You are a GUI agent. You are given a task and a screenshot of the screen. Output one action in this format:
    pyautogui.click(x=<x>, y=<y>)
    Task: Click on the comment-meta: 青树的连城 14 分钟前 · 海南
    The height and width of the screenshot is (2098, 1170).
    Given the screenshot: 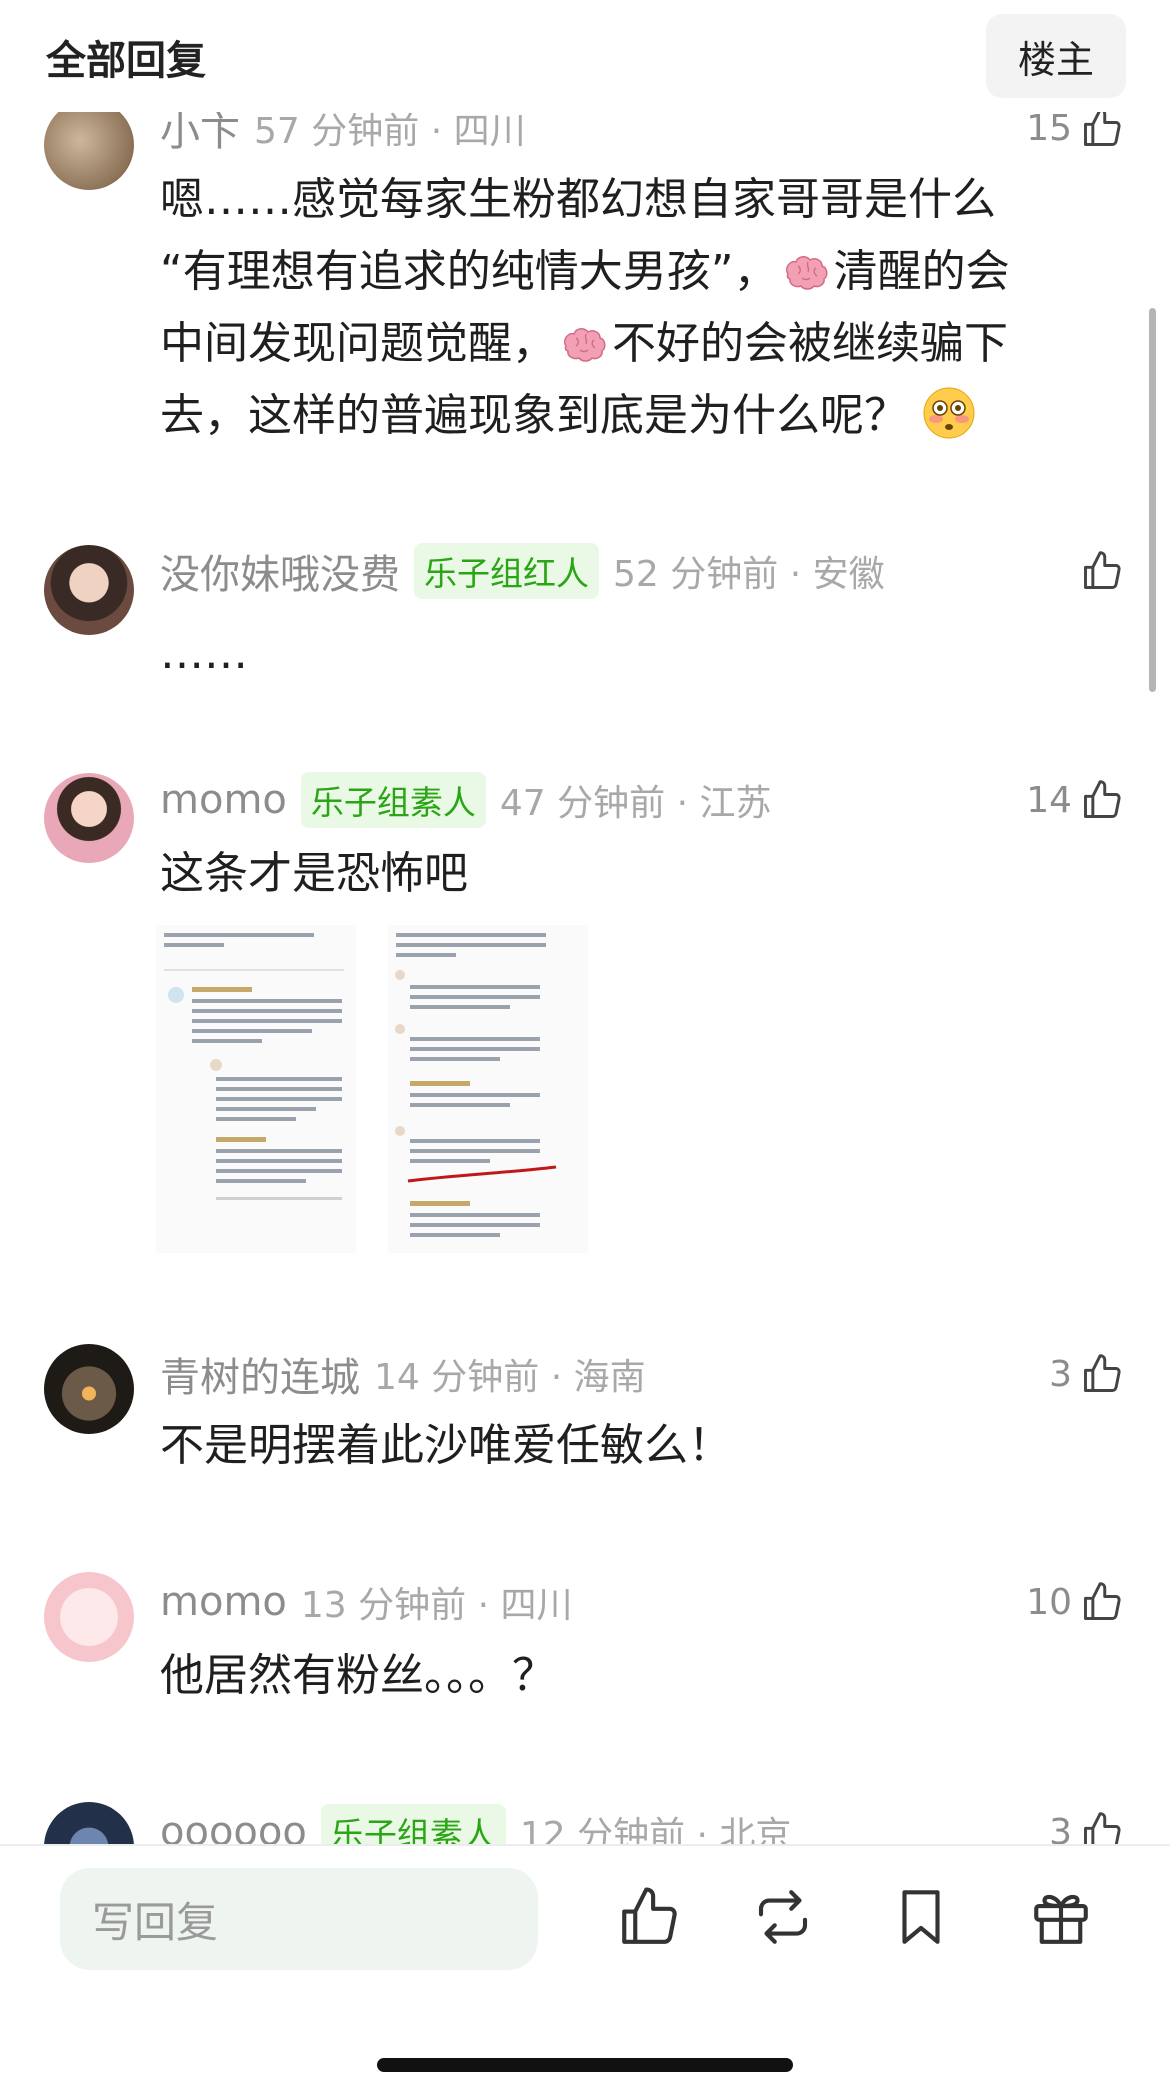 What is the action you would take?
    pyautogui.click(x=403, y=1374)
    